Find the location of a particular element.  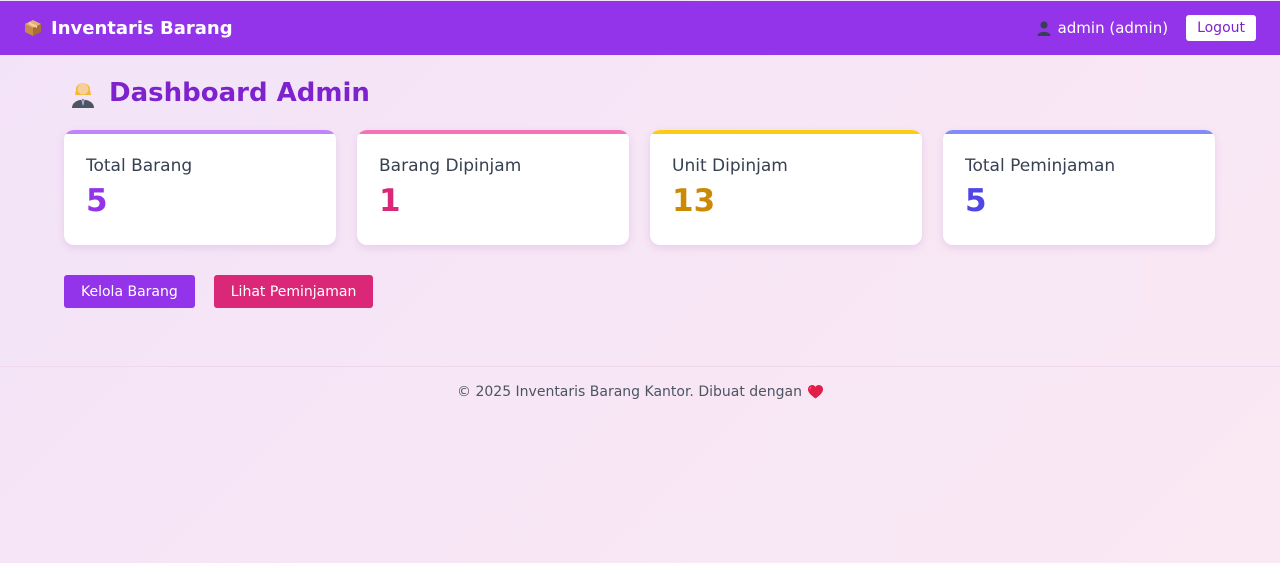

stat-value: 13 is located at coordinates (694, 201).